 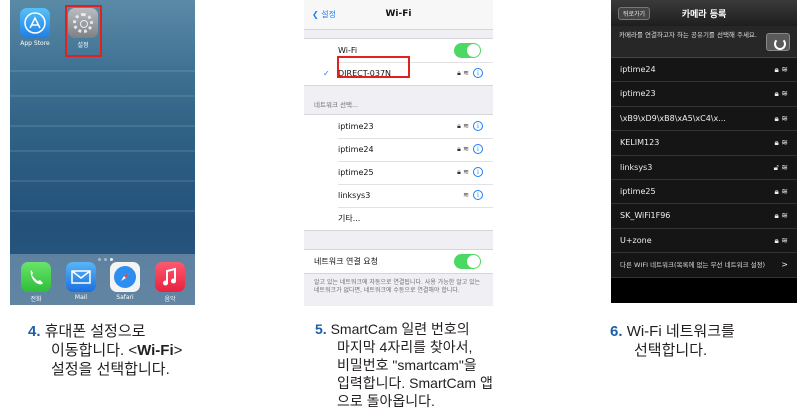 What do you see at coordinates (398, 149) in the screenshot?
I see `network-row: iptime24 🔒︎ ≋ i` at bounding box center [398, 149].